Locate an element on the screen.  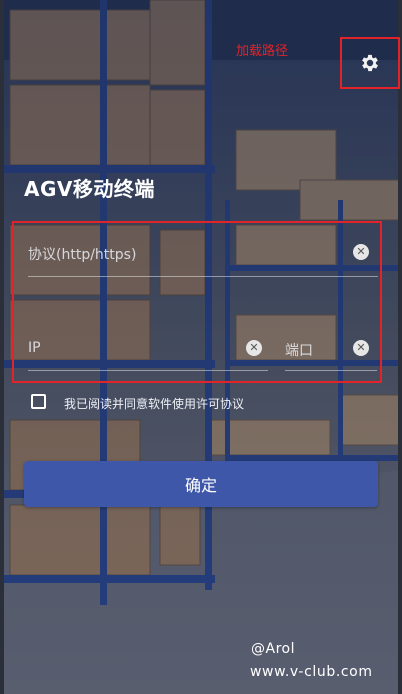
load-path-annotation: 加载路径 is located at coordinates (262, 51).